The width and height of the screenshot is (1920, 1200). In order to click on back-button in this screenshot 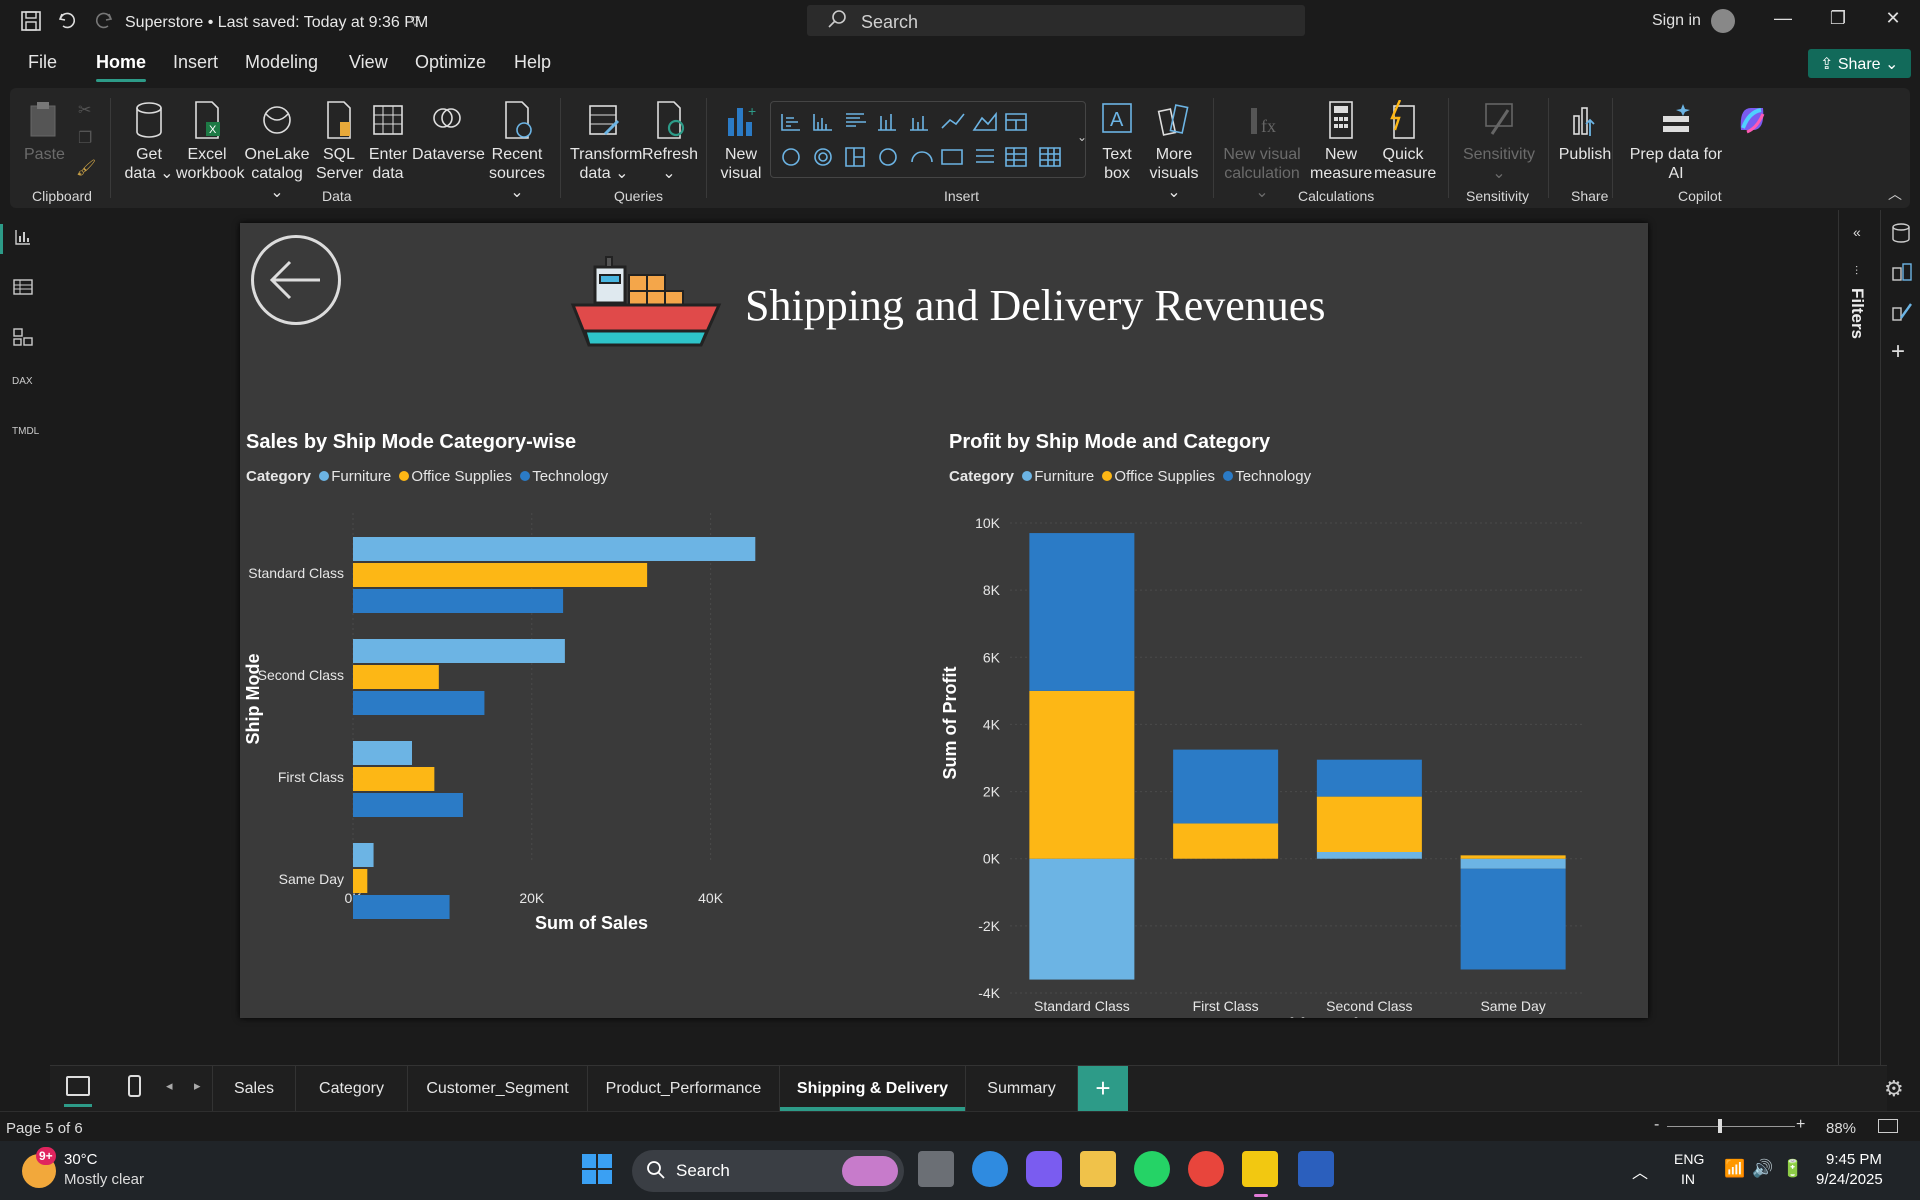, I will do `click(296, 280)`.